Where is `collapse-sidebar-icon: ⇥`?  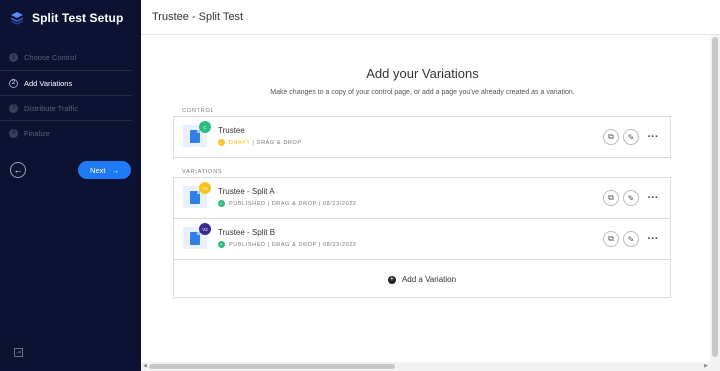
collapse-sidebar-icon: ⇥ is located at coordinates (18, 352).